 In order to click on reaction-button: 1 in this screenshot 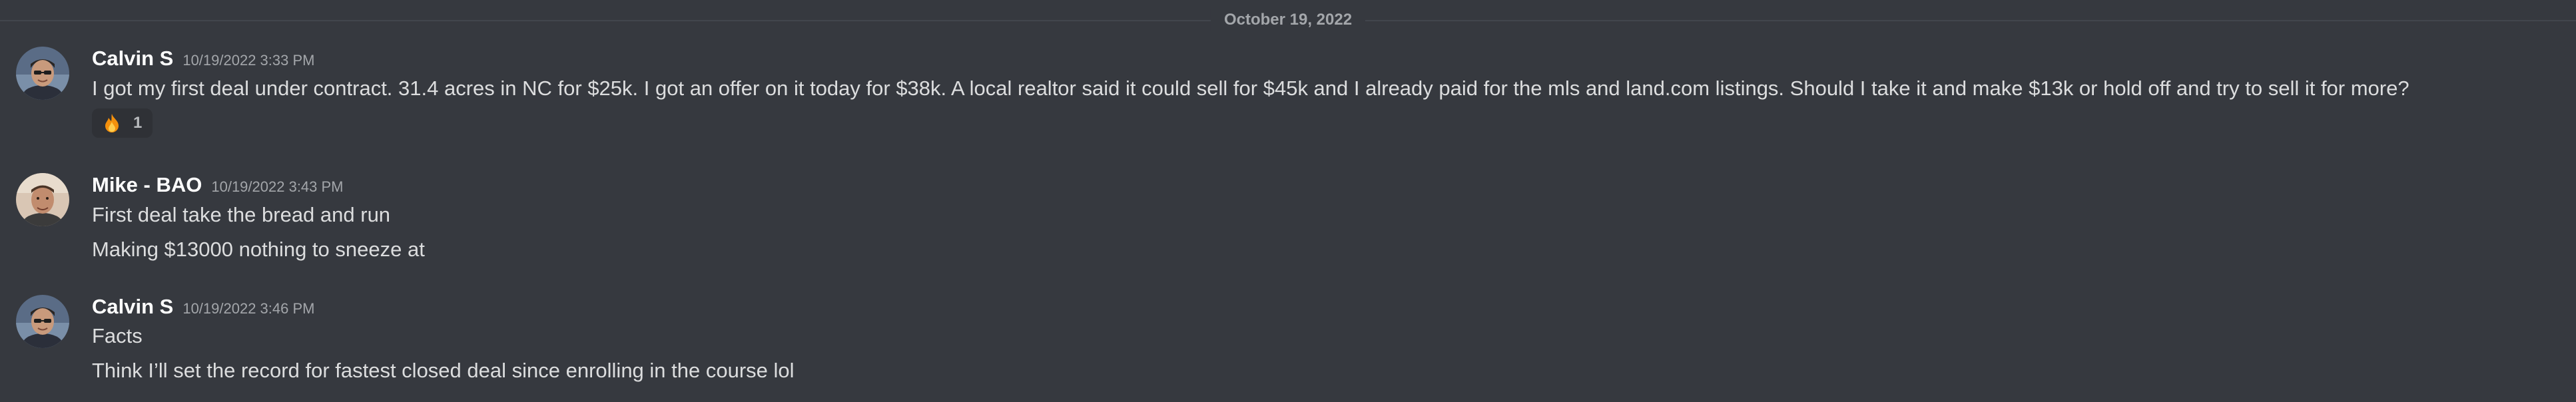, I will do `click(122, 123)`.